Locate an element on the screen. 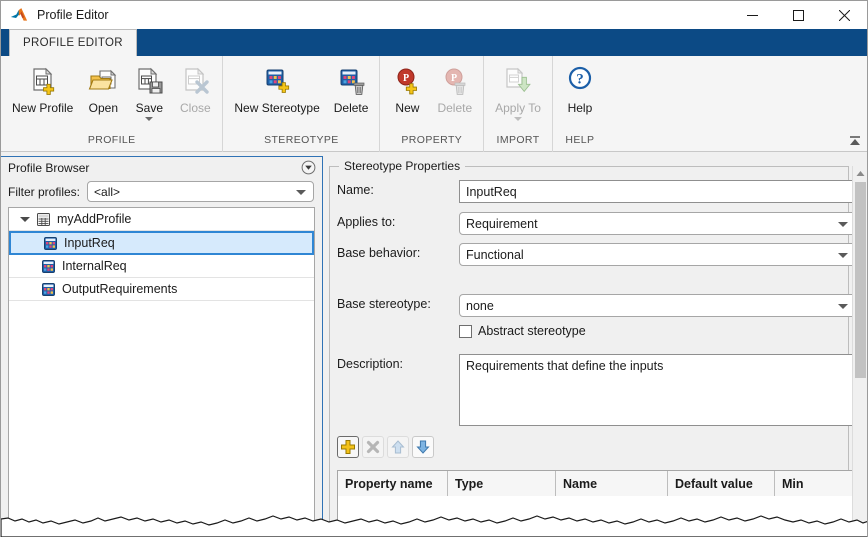  move-down-property-button is located at coordinates (423, 447).